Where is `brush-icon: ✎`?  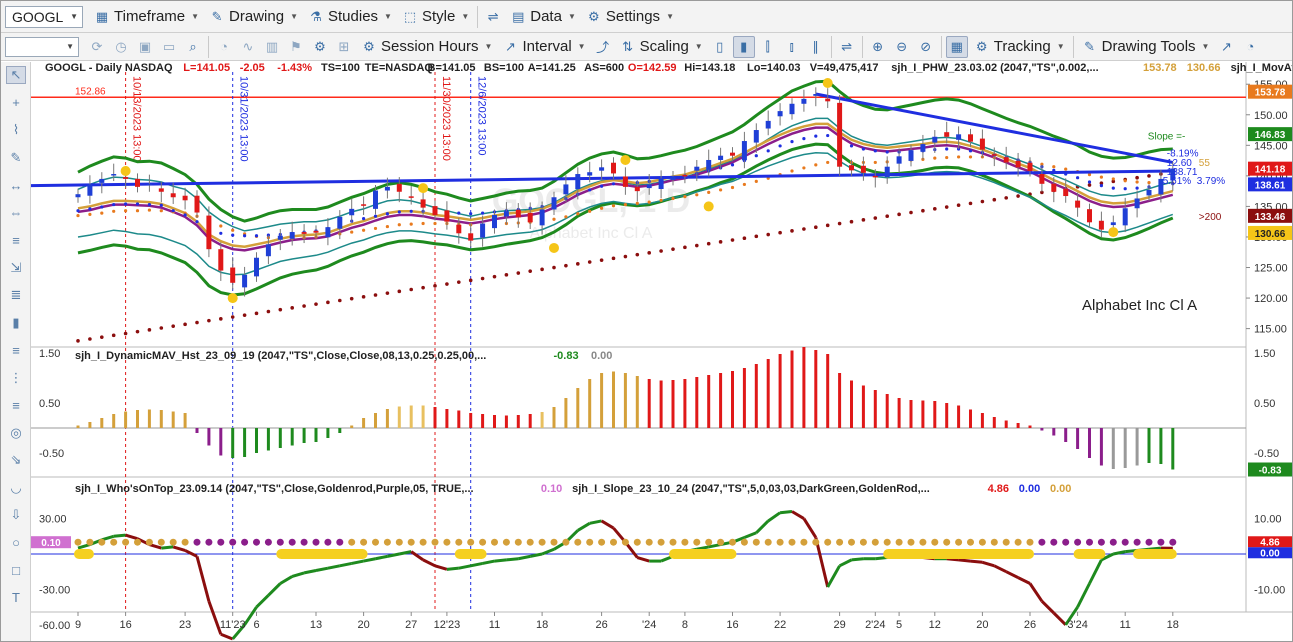
brush-icon: ✎ is located at coordinates (16, 158).